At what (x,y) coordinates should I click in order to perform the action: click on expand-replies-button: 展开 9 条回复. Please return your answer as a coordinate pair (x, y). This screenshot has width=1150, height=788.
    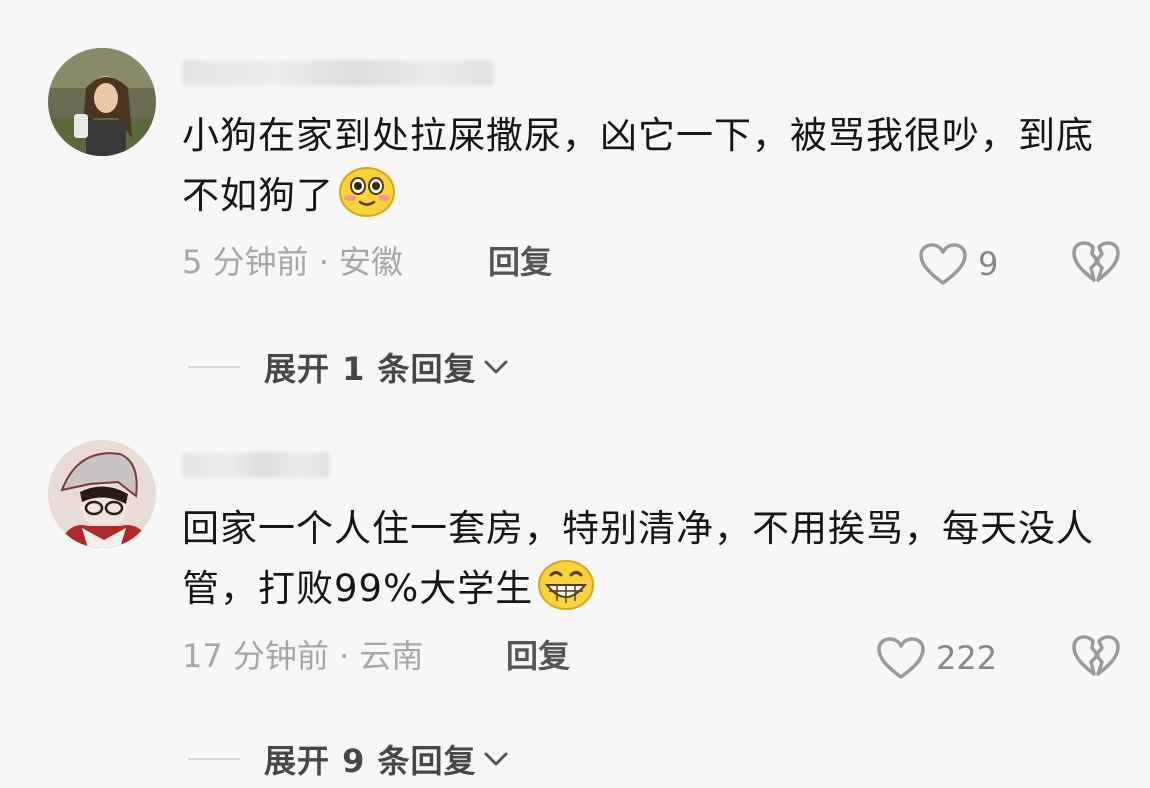
    Looking at the image, I should click on (348, 759).